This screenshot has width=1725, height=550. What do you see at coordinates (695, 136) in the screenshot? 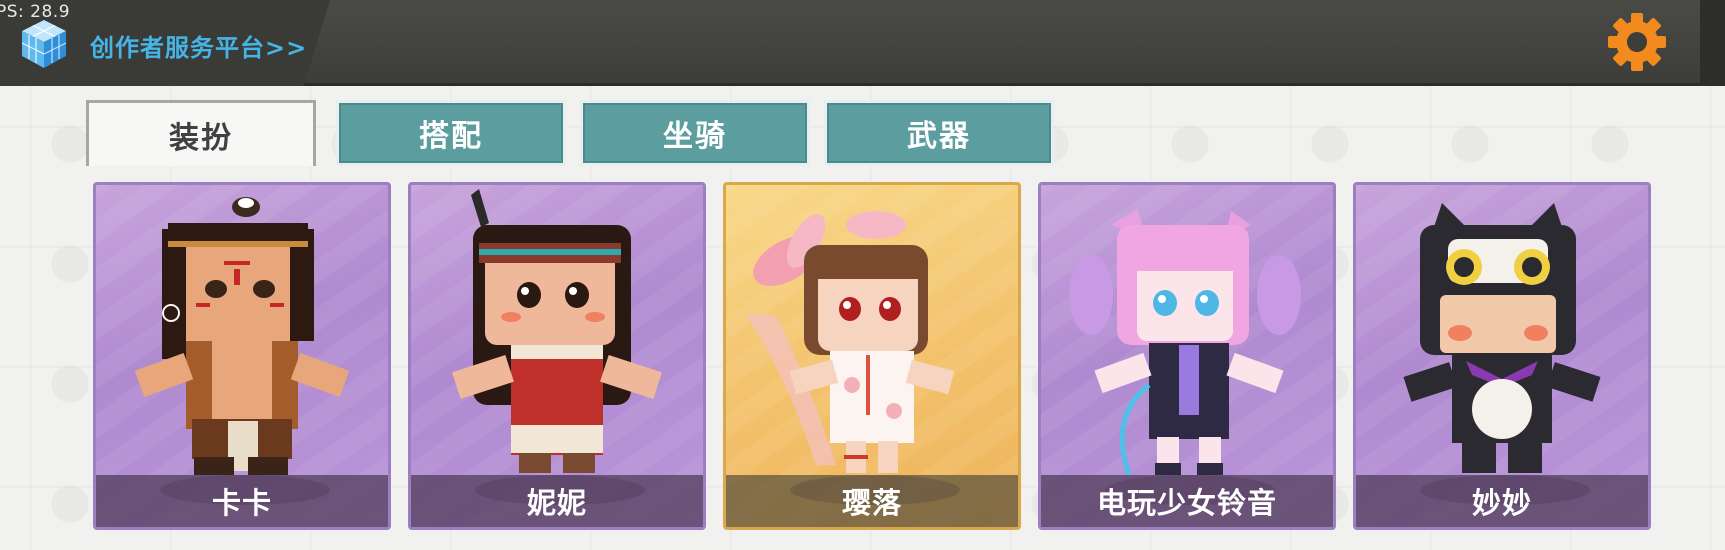
I see `tab-mount-label: 坐骑` at bounding box center [695, 136].